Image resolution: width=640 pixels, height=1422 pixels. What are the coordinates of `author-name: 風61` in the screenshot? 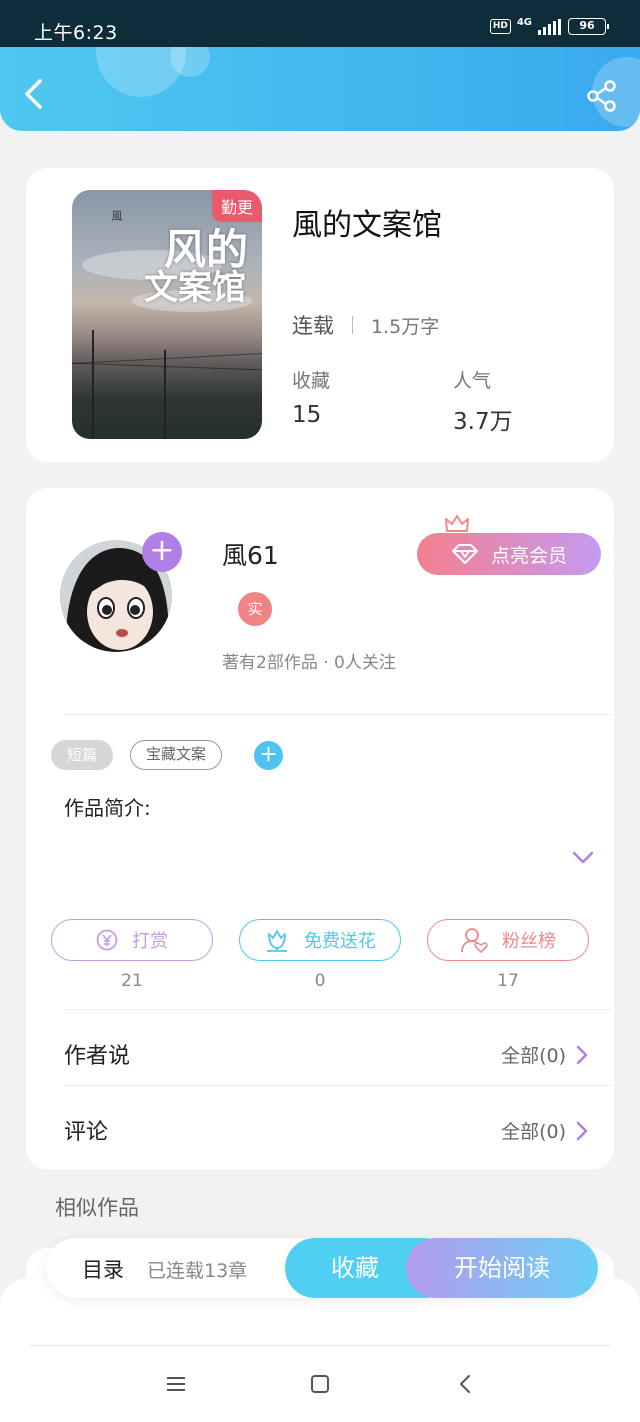 It's located at (250, 554).